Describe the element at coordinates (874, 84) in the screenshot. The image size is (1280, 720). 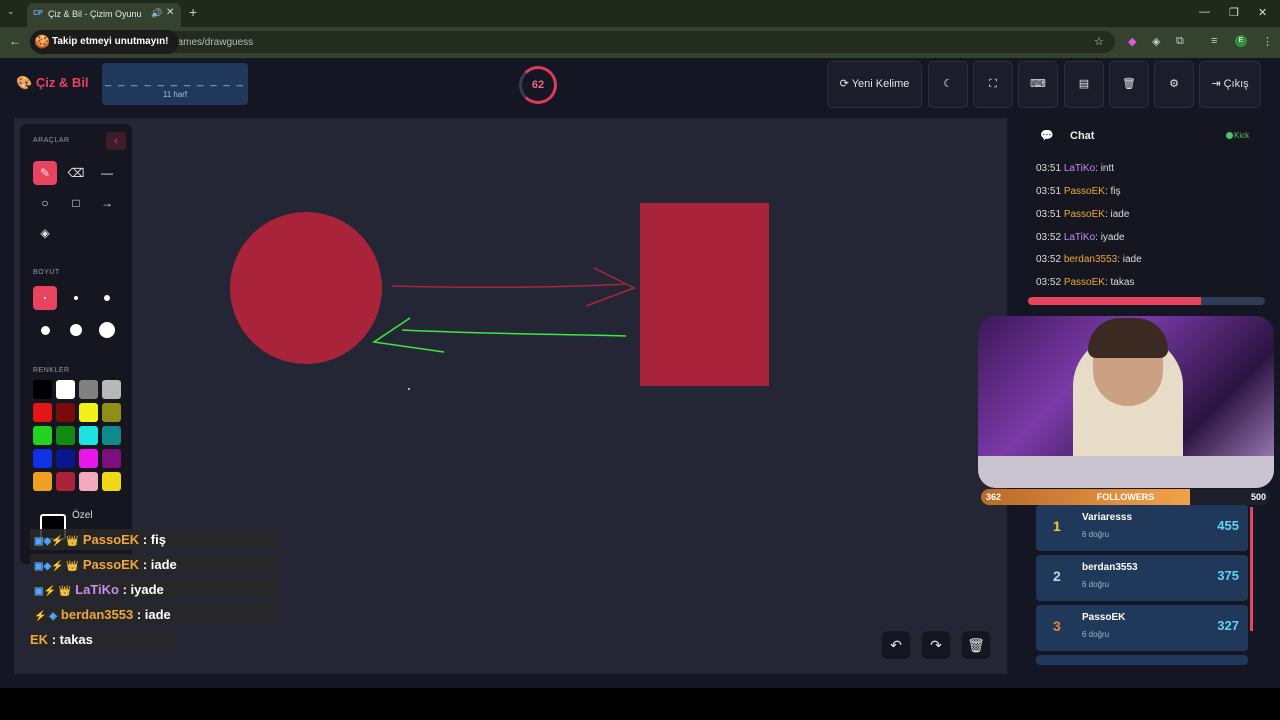
I see `new-word-button: ⟳ Yeni Kelime` at that location.